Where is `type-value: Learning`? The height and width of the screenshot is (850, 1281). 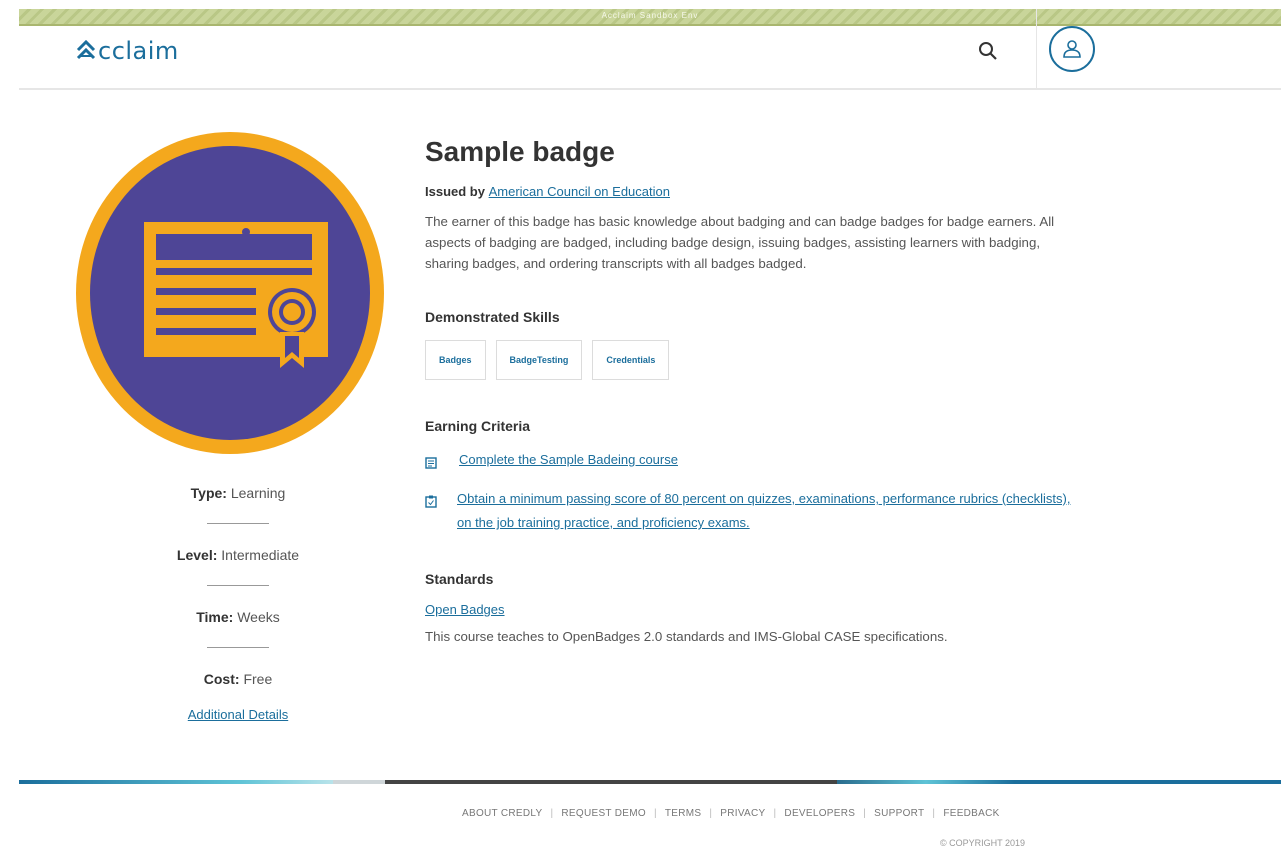 type-value: Learning is located at coordinates (258, 493).